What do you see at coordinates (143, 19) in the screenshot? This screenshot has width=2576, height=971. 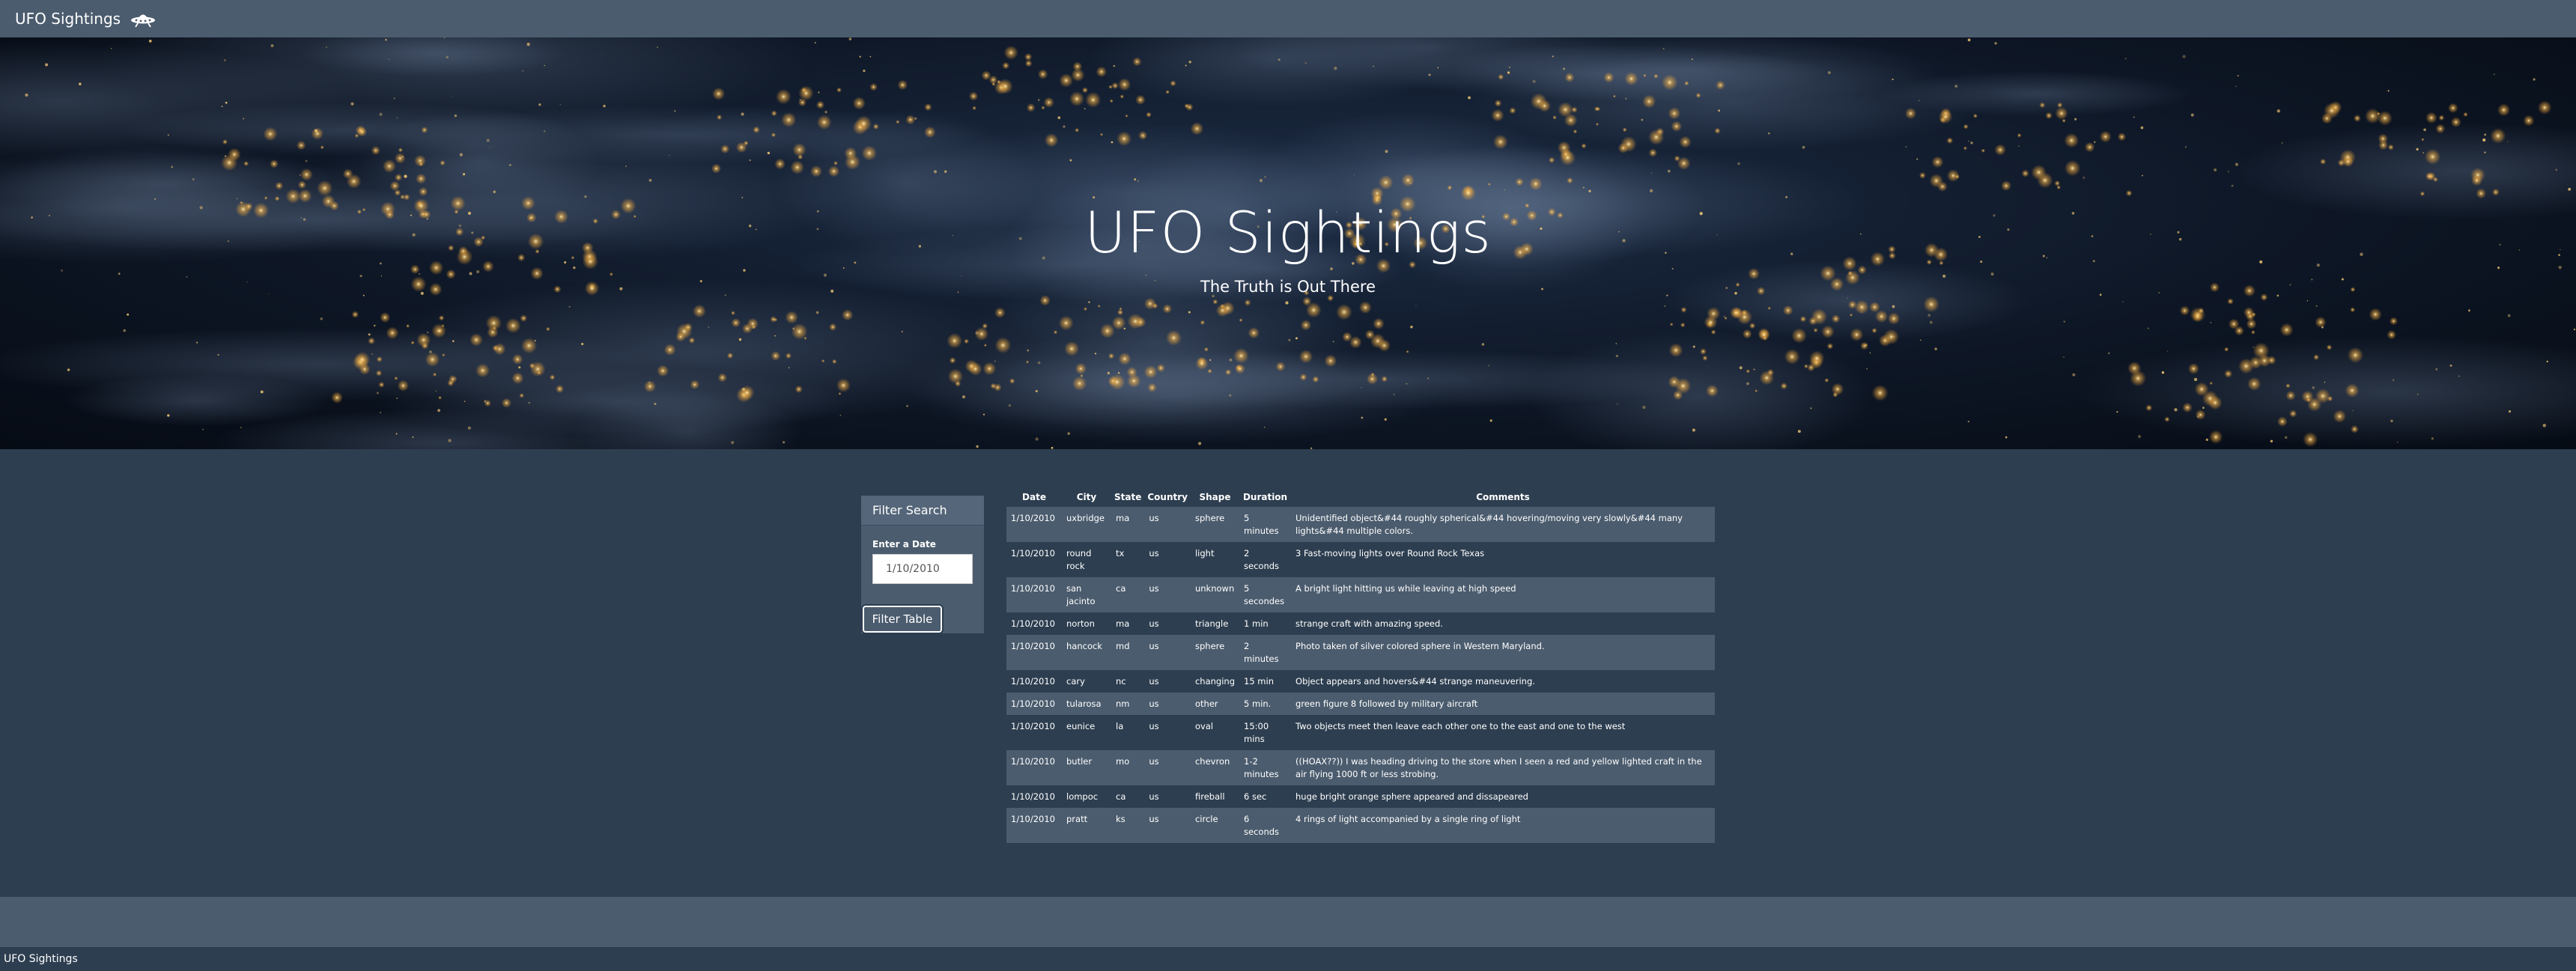 I see `ufo-icon` at bounding box center [143, 19].